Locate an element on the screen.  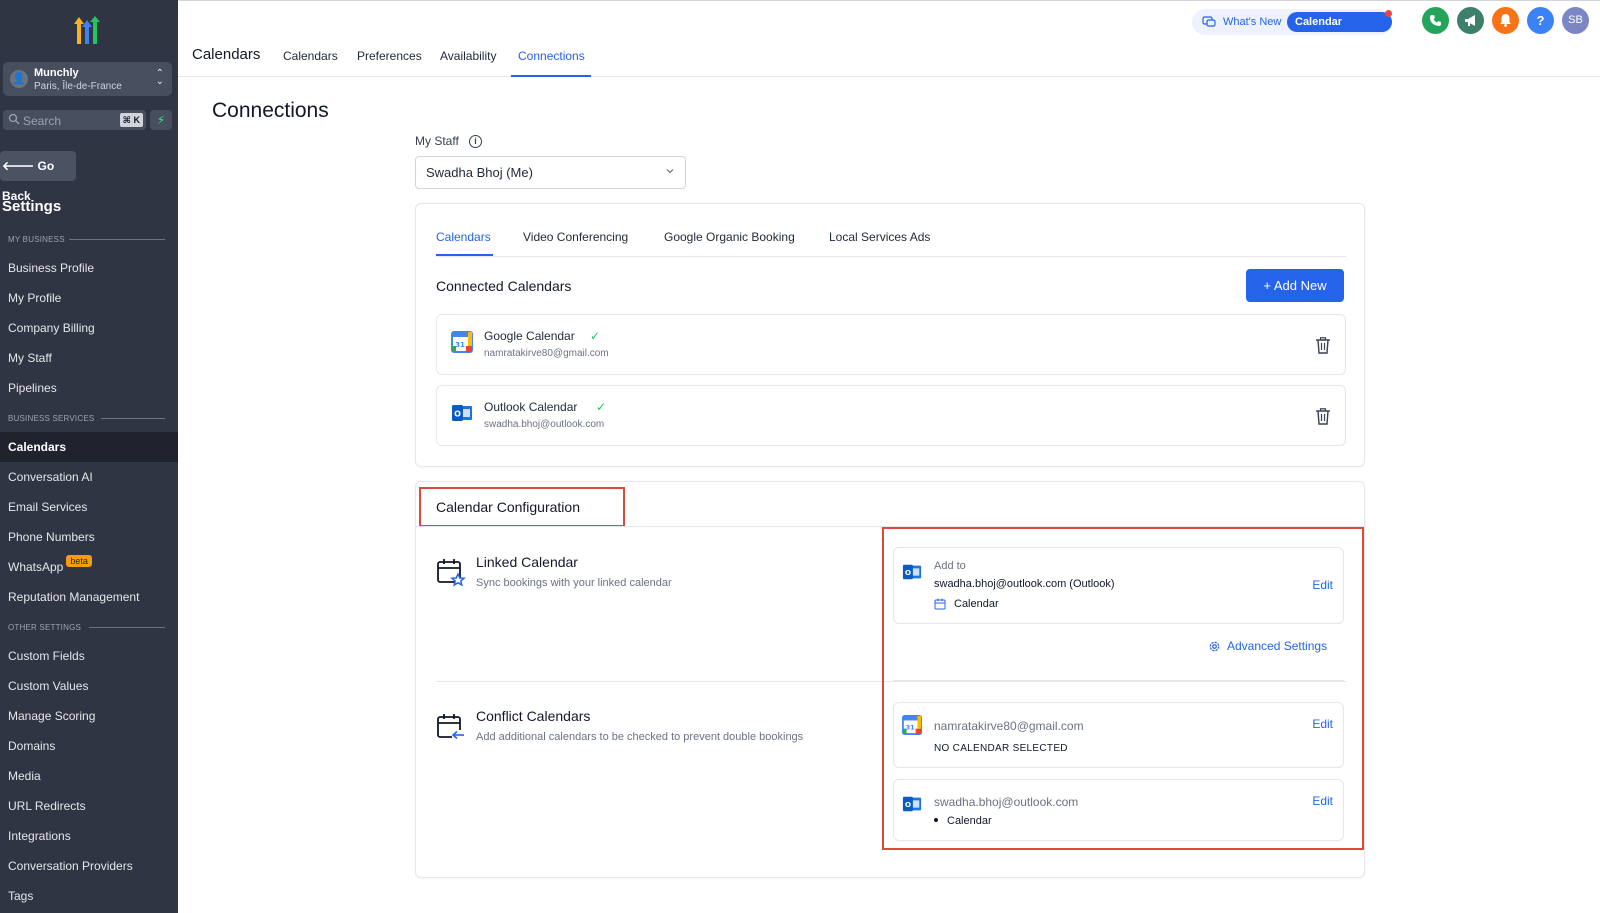
sidebar-item-whatsapp: WhatsApp beta is located at coordinates (89, 567).